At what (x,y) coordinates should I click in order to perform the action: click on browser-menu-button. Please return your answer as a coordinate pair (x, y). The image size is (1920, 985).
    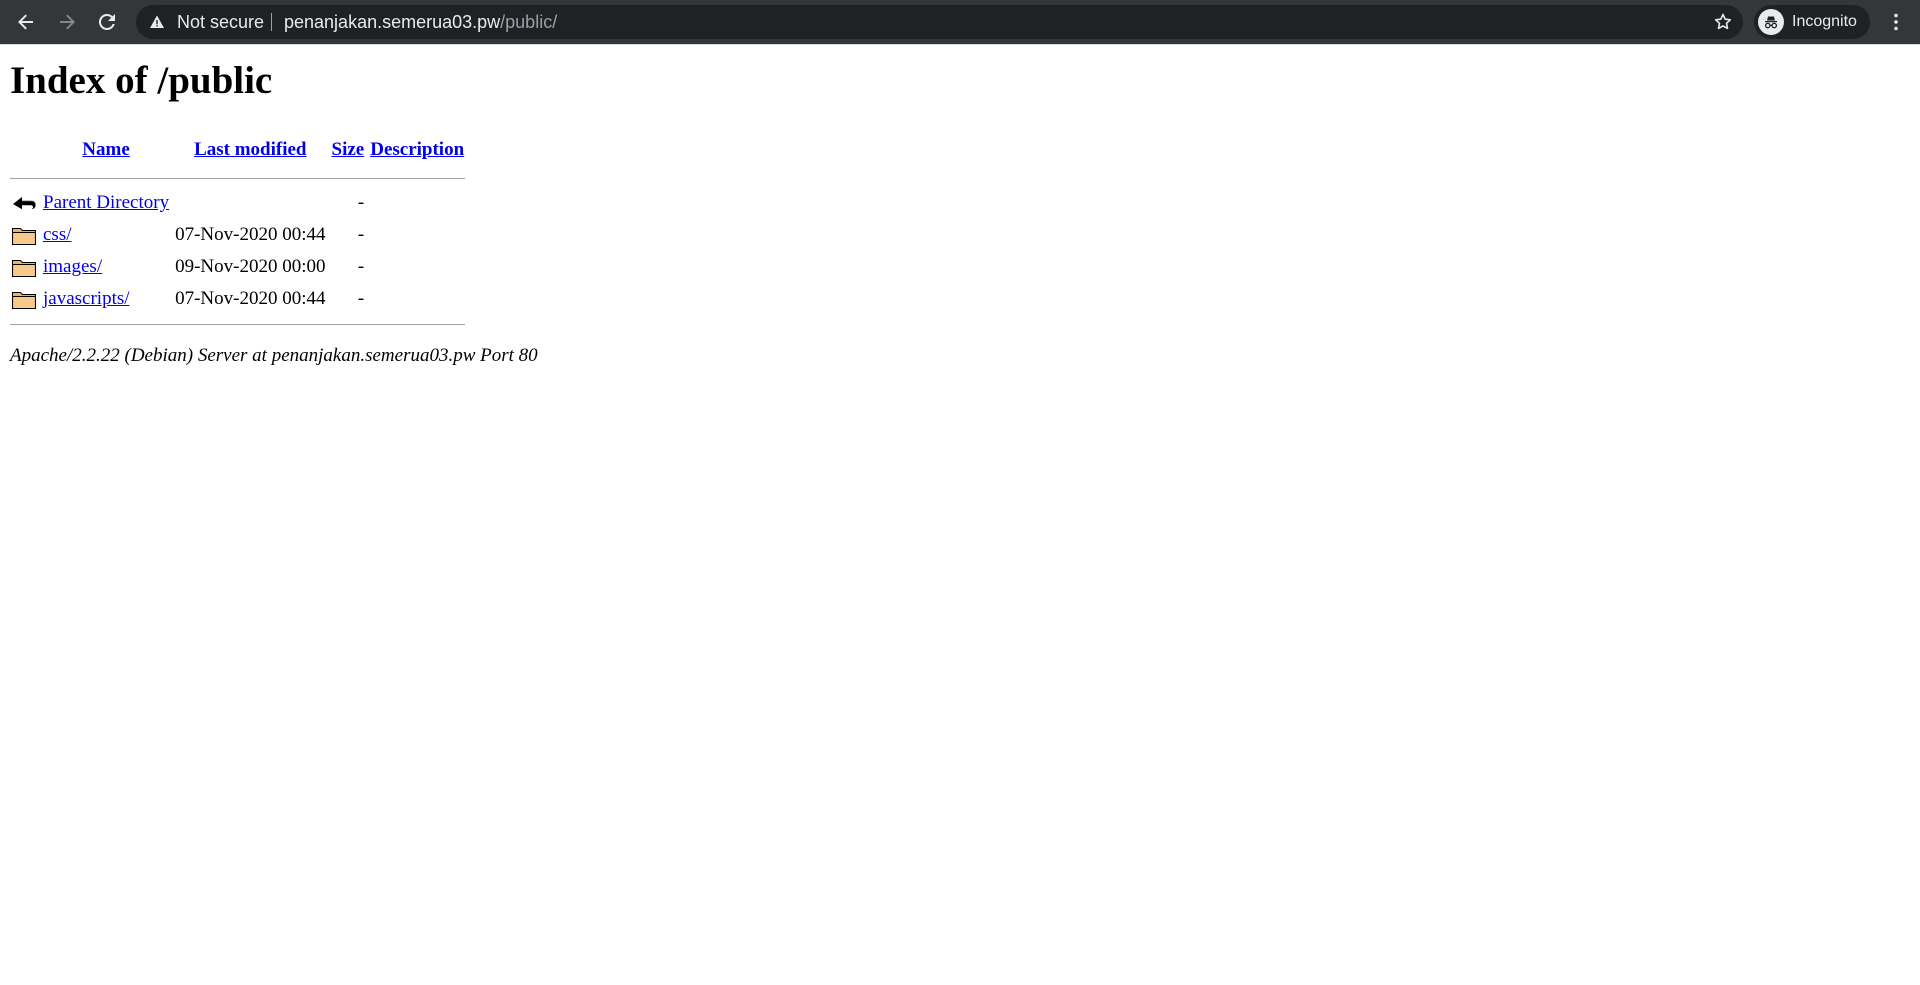
    Looking at the image, I should click on (1896, 22).